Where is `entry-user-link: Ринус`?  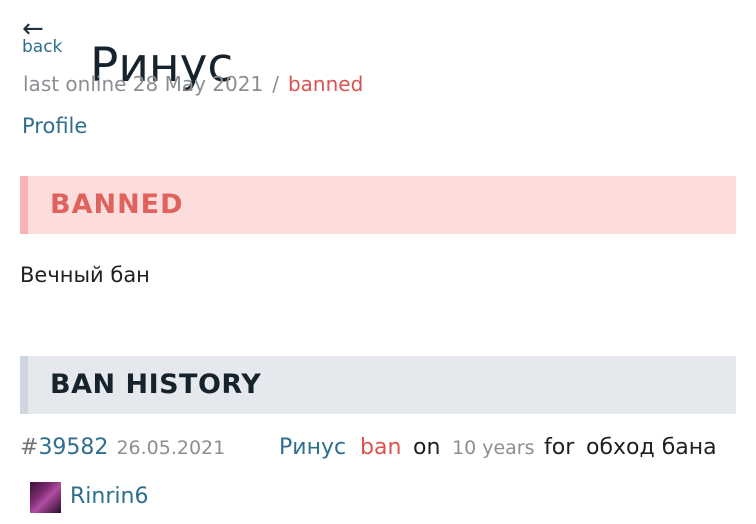 entry-user-link: Ринус is located at coordinates (312, 448).